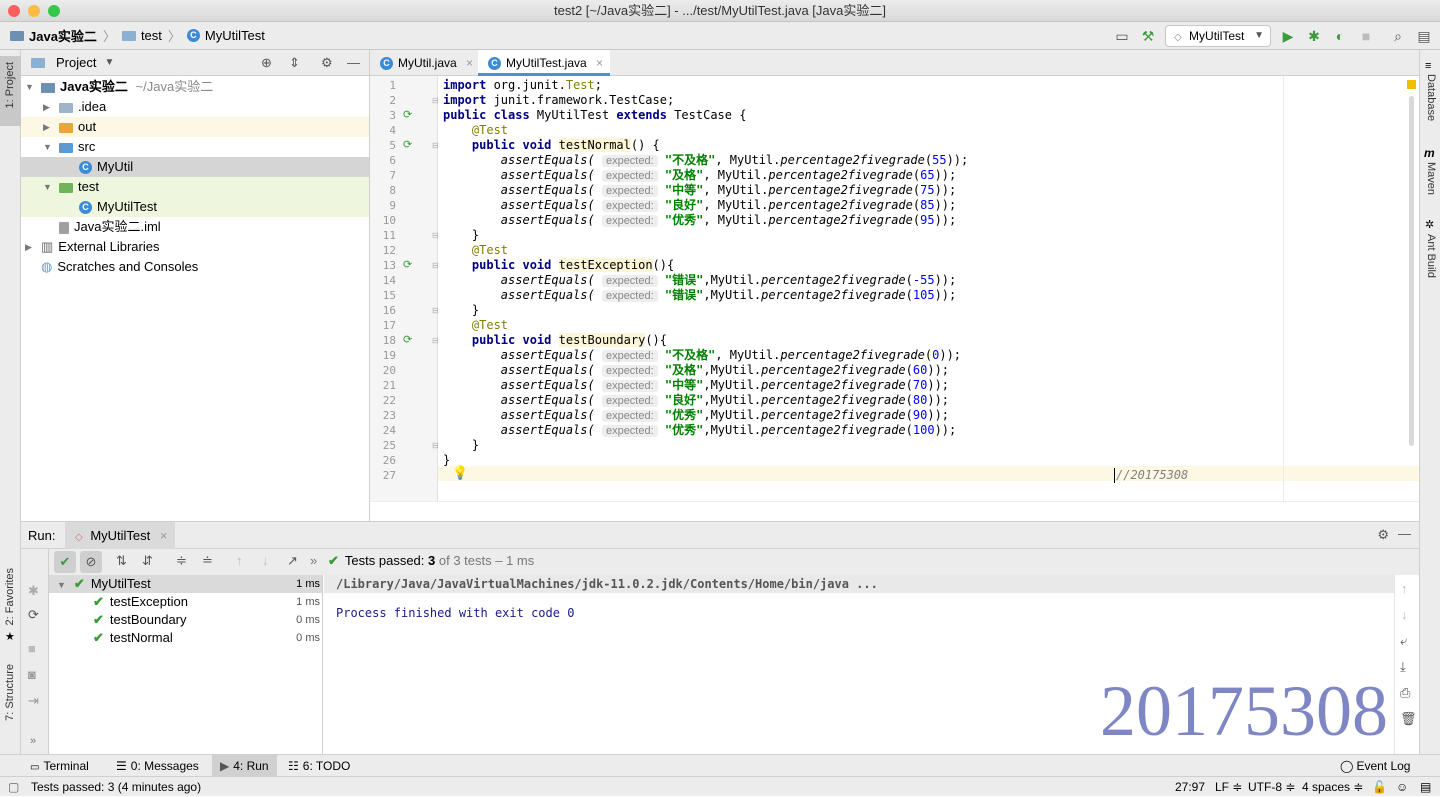 The image size is (1440, 797). I want to click on line-separator: LF ≑, so click(1228, 787).